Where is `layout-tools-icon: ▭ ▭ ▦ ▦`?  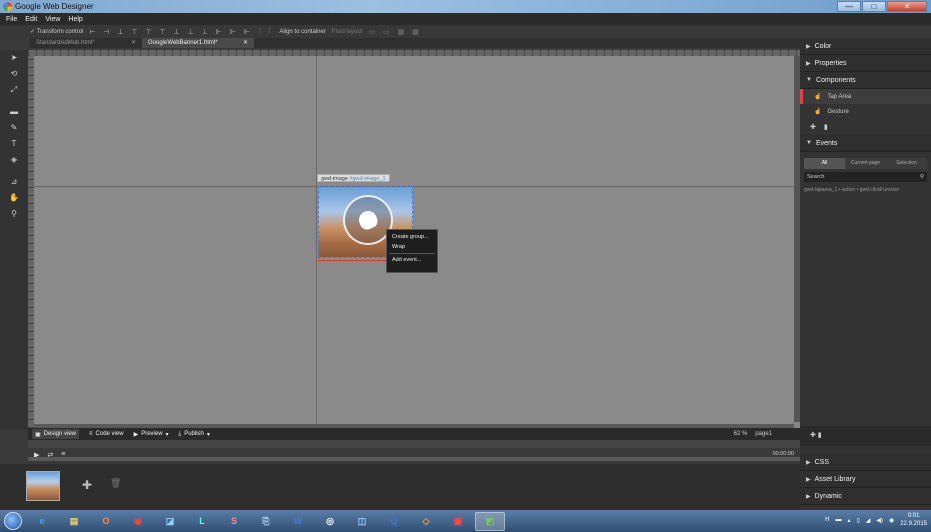 layout-tools-icon: ▭ ▭ ▦ ▦ is located at coordinates (394, 32).